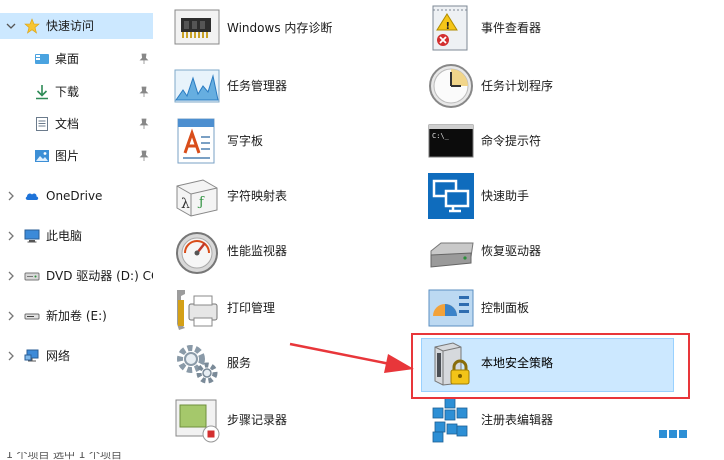 Image resolution: width=724 pixels, height=460 pixels. I want to click on event-viewer-icon: !, so click(450, 28).